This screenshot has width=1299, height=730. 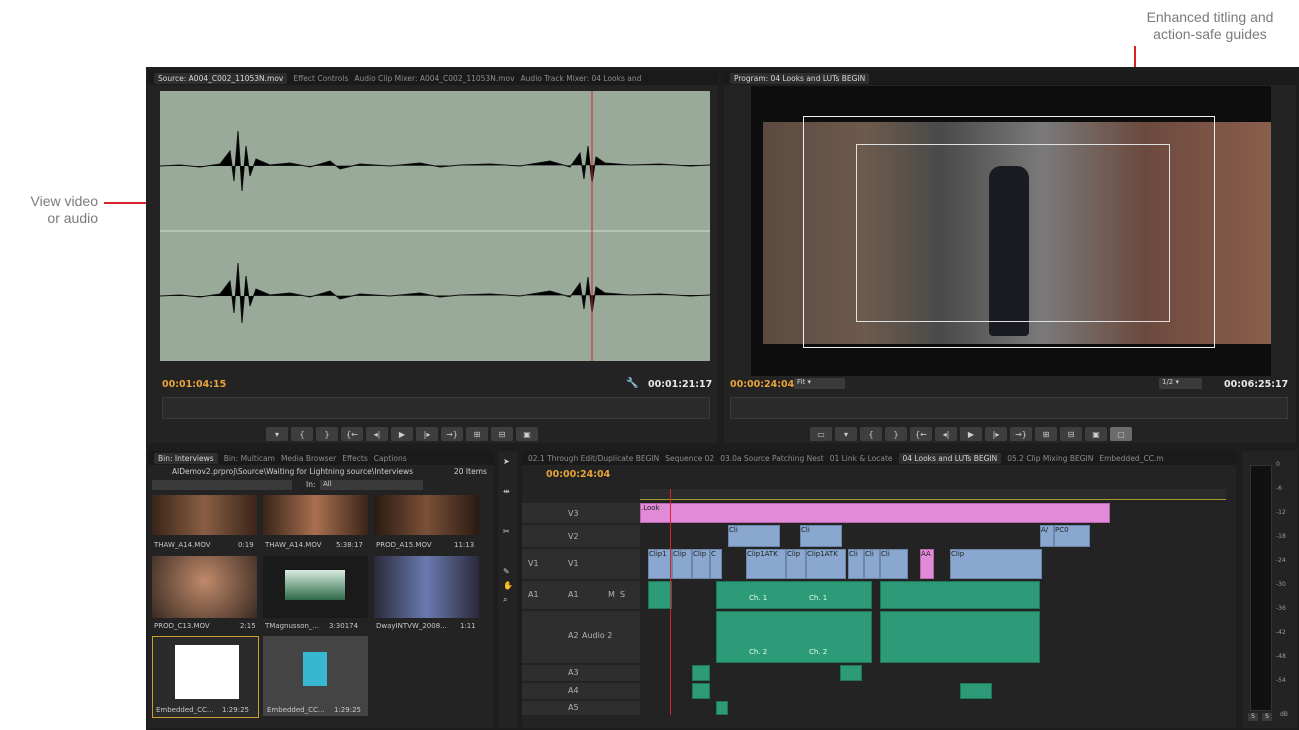 What do you see at coordinates (426, 587) in the screenshot?
I see `thumb-dwayintvw` at bounding box center [426, 587].